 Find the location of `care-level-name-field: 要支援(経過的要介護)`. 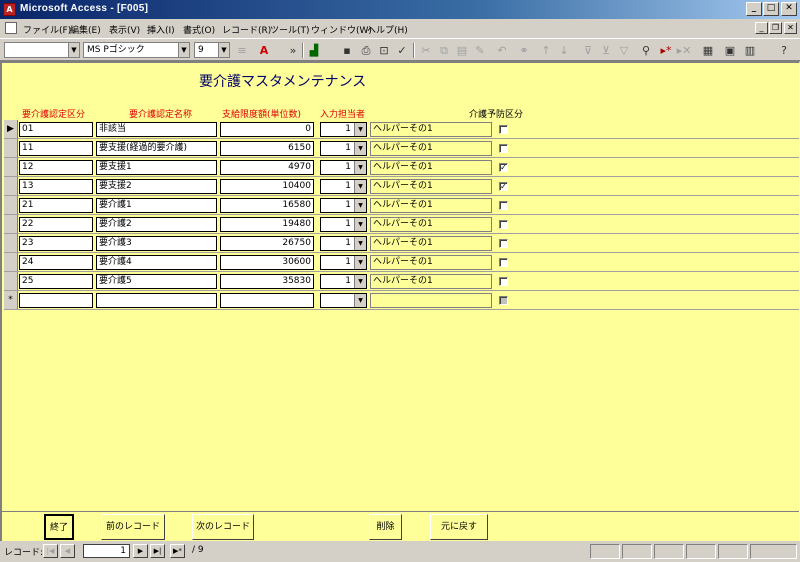

care-level-name-field: 要支援(経過的要介護) is located at coordinates (156, 148).